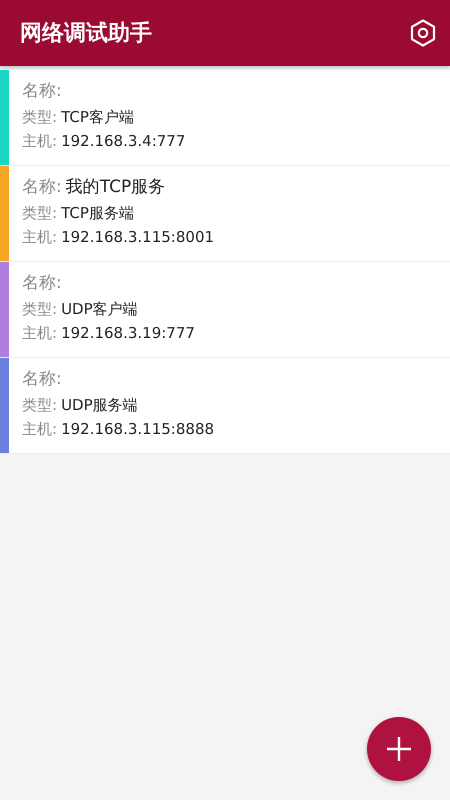 The width and height of the screenshot is (450, 800). What do you see at coordinates (123, 141) in the screenshot?
I see `host-address: 192.168.3.4:777` at bounding box center [123, 141].